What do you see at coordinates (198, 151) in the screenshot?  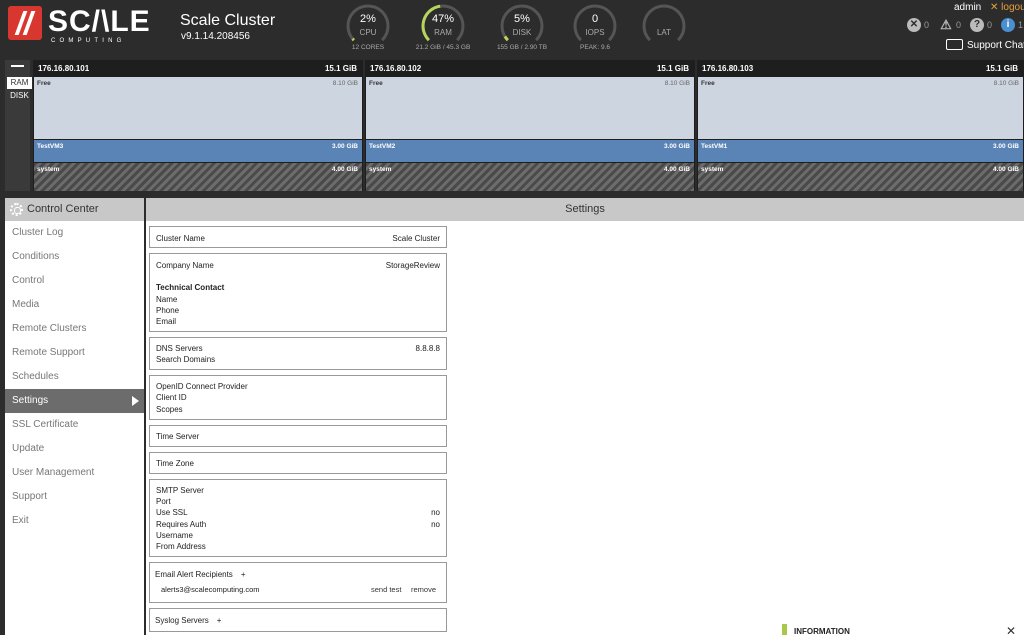 I see `vm-memory-segment: TestVM3 3.00 GiB` at bounding box center [198, 151].